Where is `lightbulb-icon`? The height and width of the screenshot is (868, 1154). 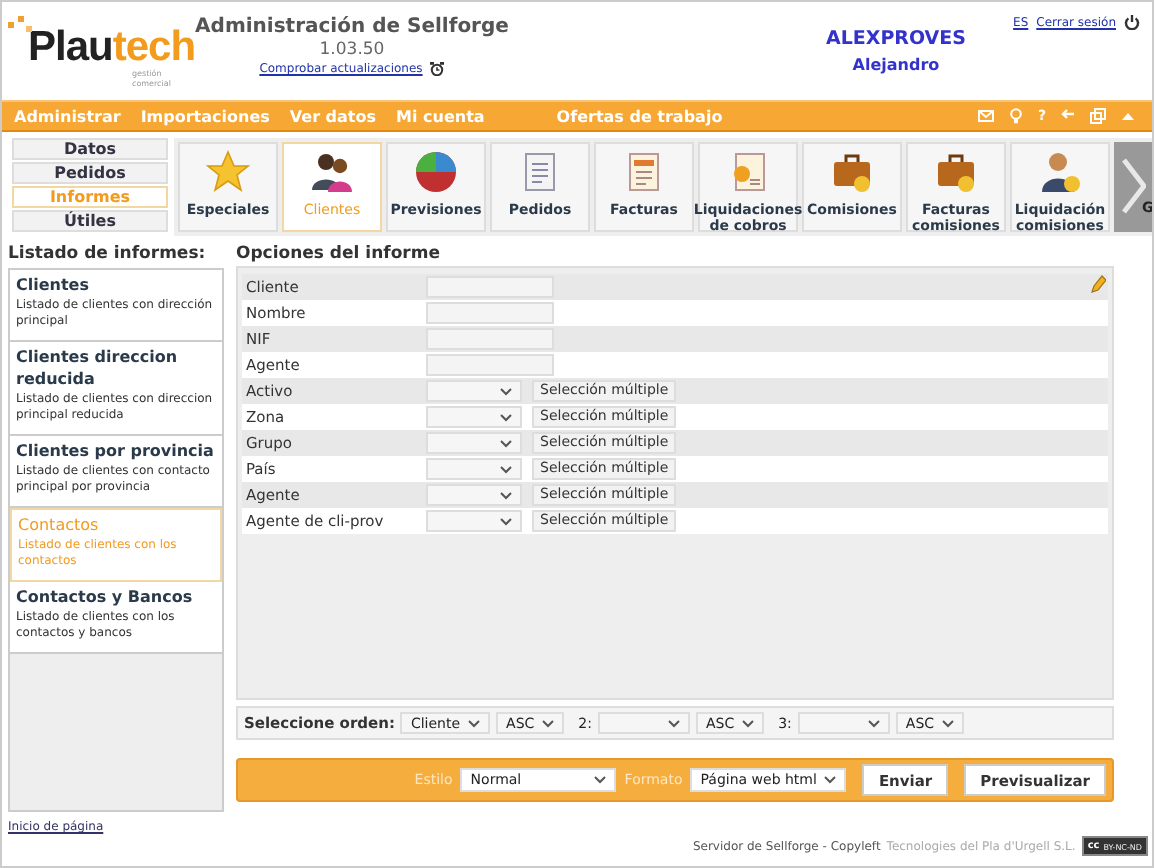 lightbulb-icon is located at coordinates (1015, 116).